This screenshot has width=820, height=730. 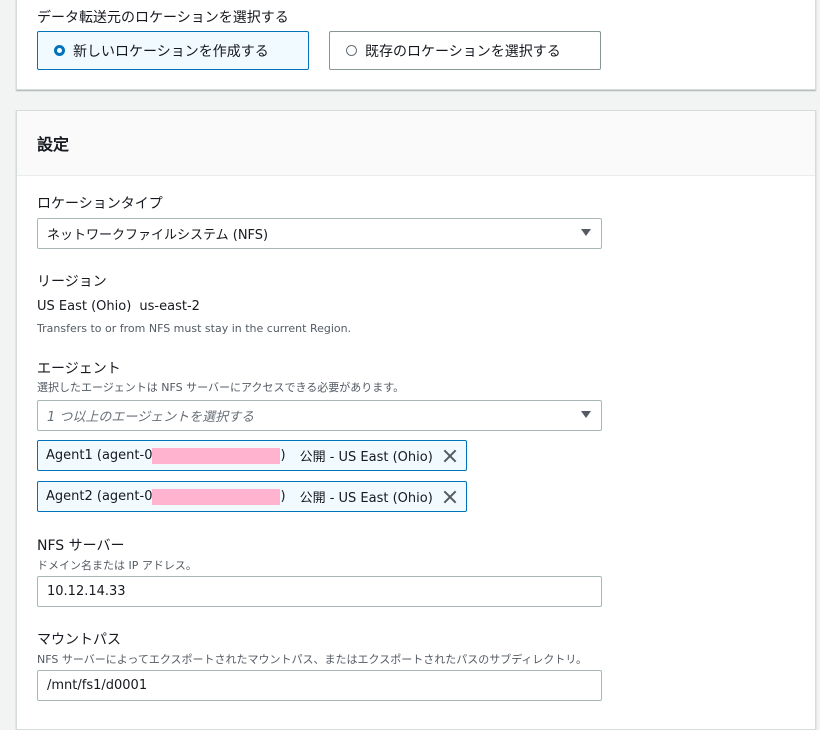 I want to click on radio-unselected-icon, so click(x=351, y=50).